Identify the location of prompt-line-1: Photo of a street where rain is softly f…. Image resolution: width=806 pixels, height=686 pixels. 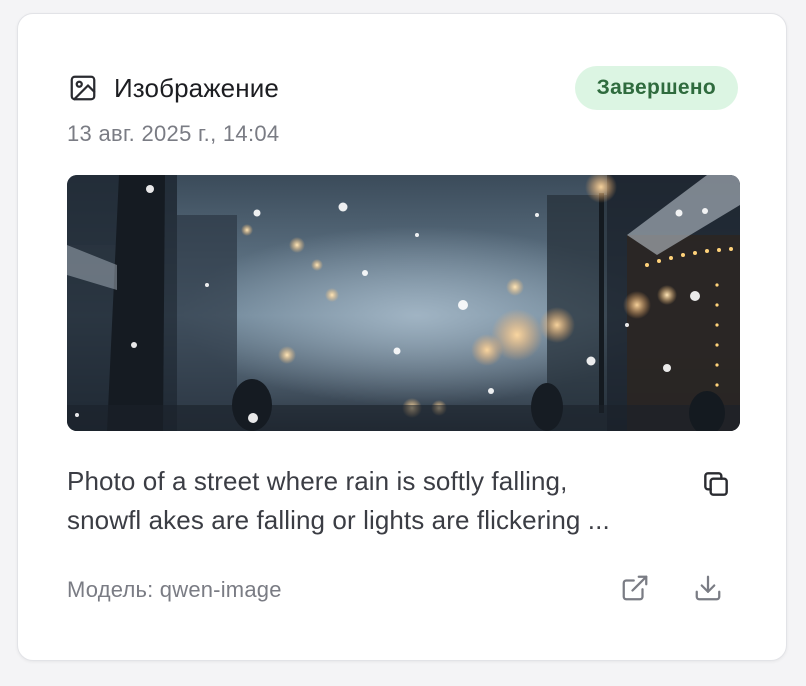
(317, 481).